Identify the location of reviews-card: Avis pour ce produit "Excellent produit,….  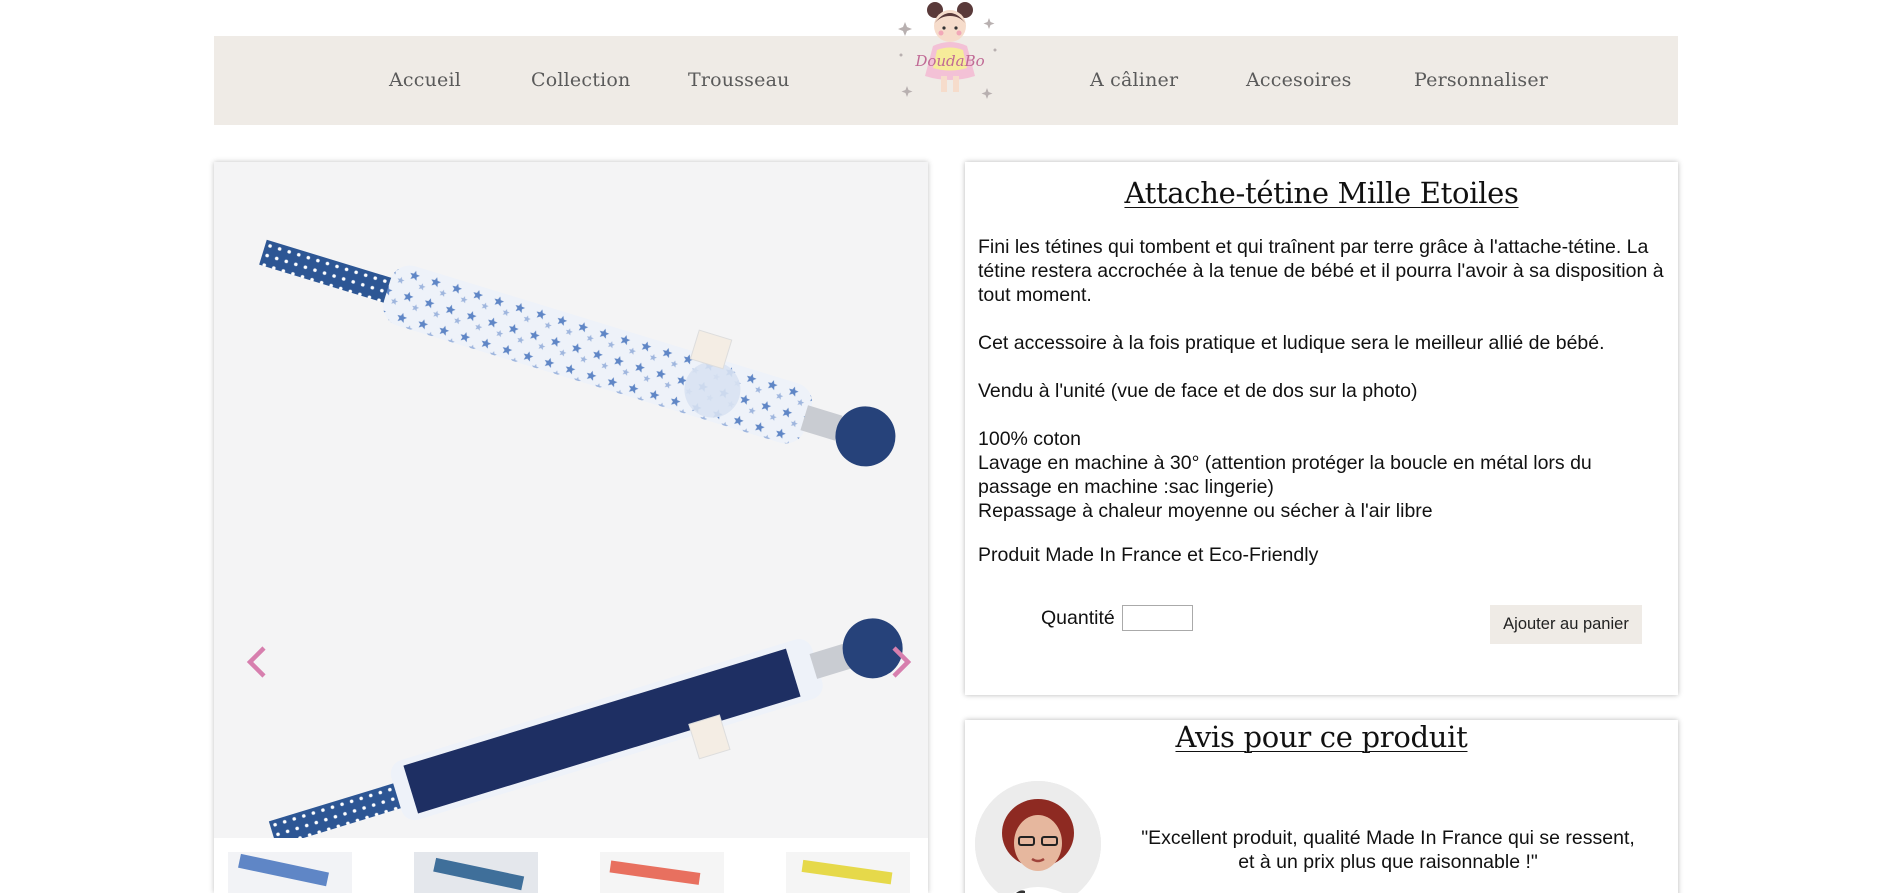
(1321, 806).